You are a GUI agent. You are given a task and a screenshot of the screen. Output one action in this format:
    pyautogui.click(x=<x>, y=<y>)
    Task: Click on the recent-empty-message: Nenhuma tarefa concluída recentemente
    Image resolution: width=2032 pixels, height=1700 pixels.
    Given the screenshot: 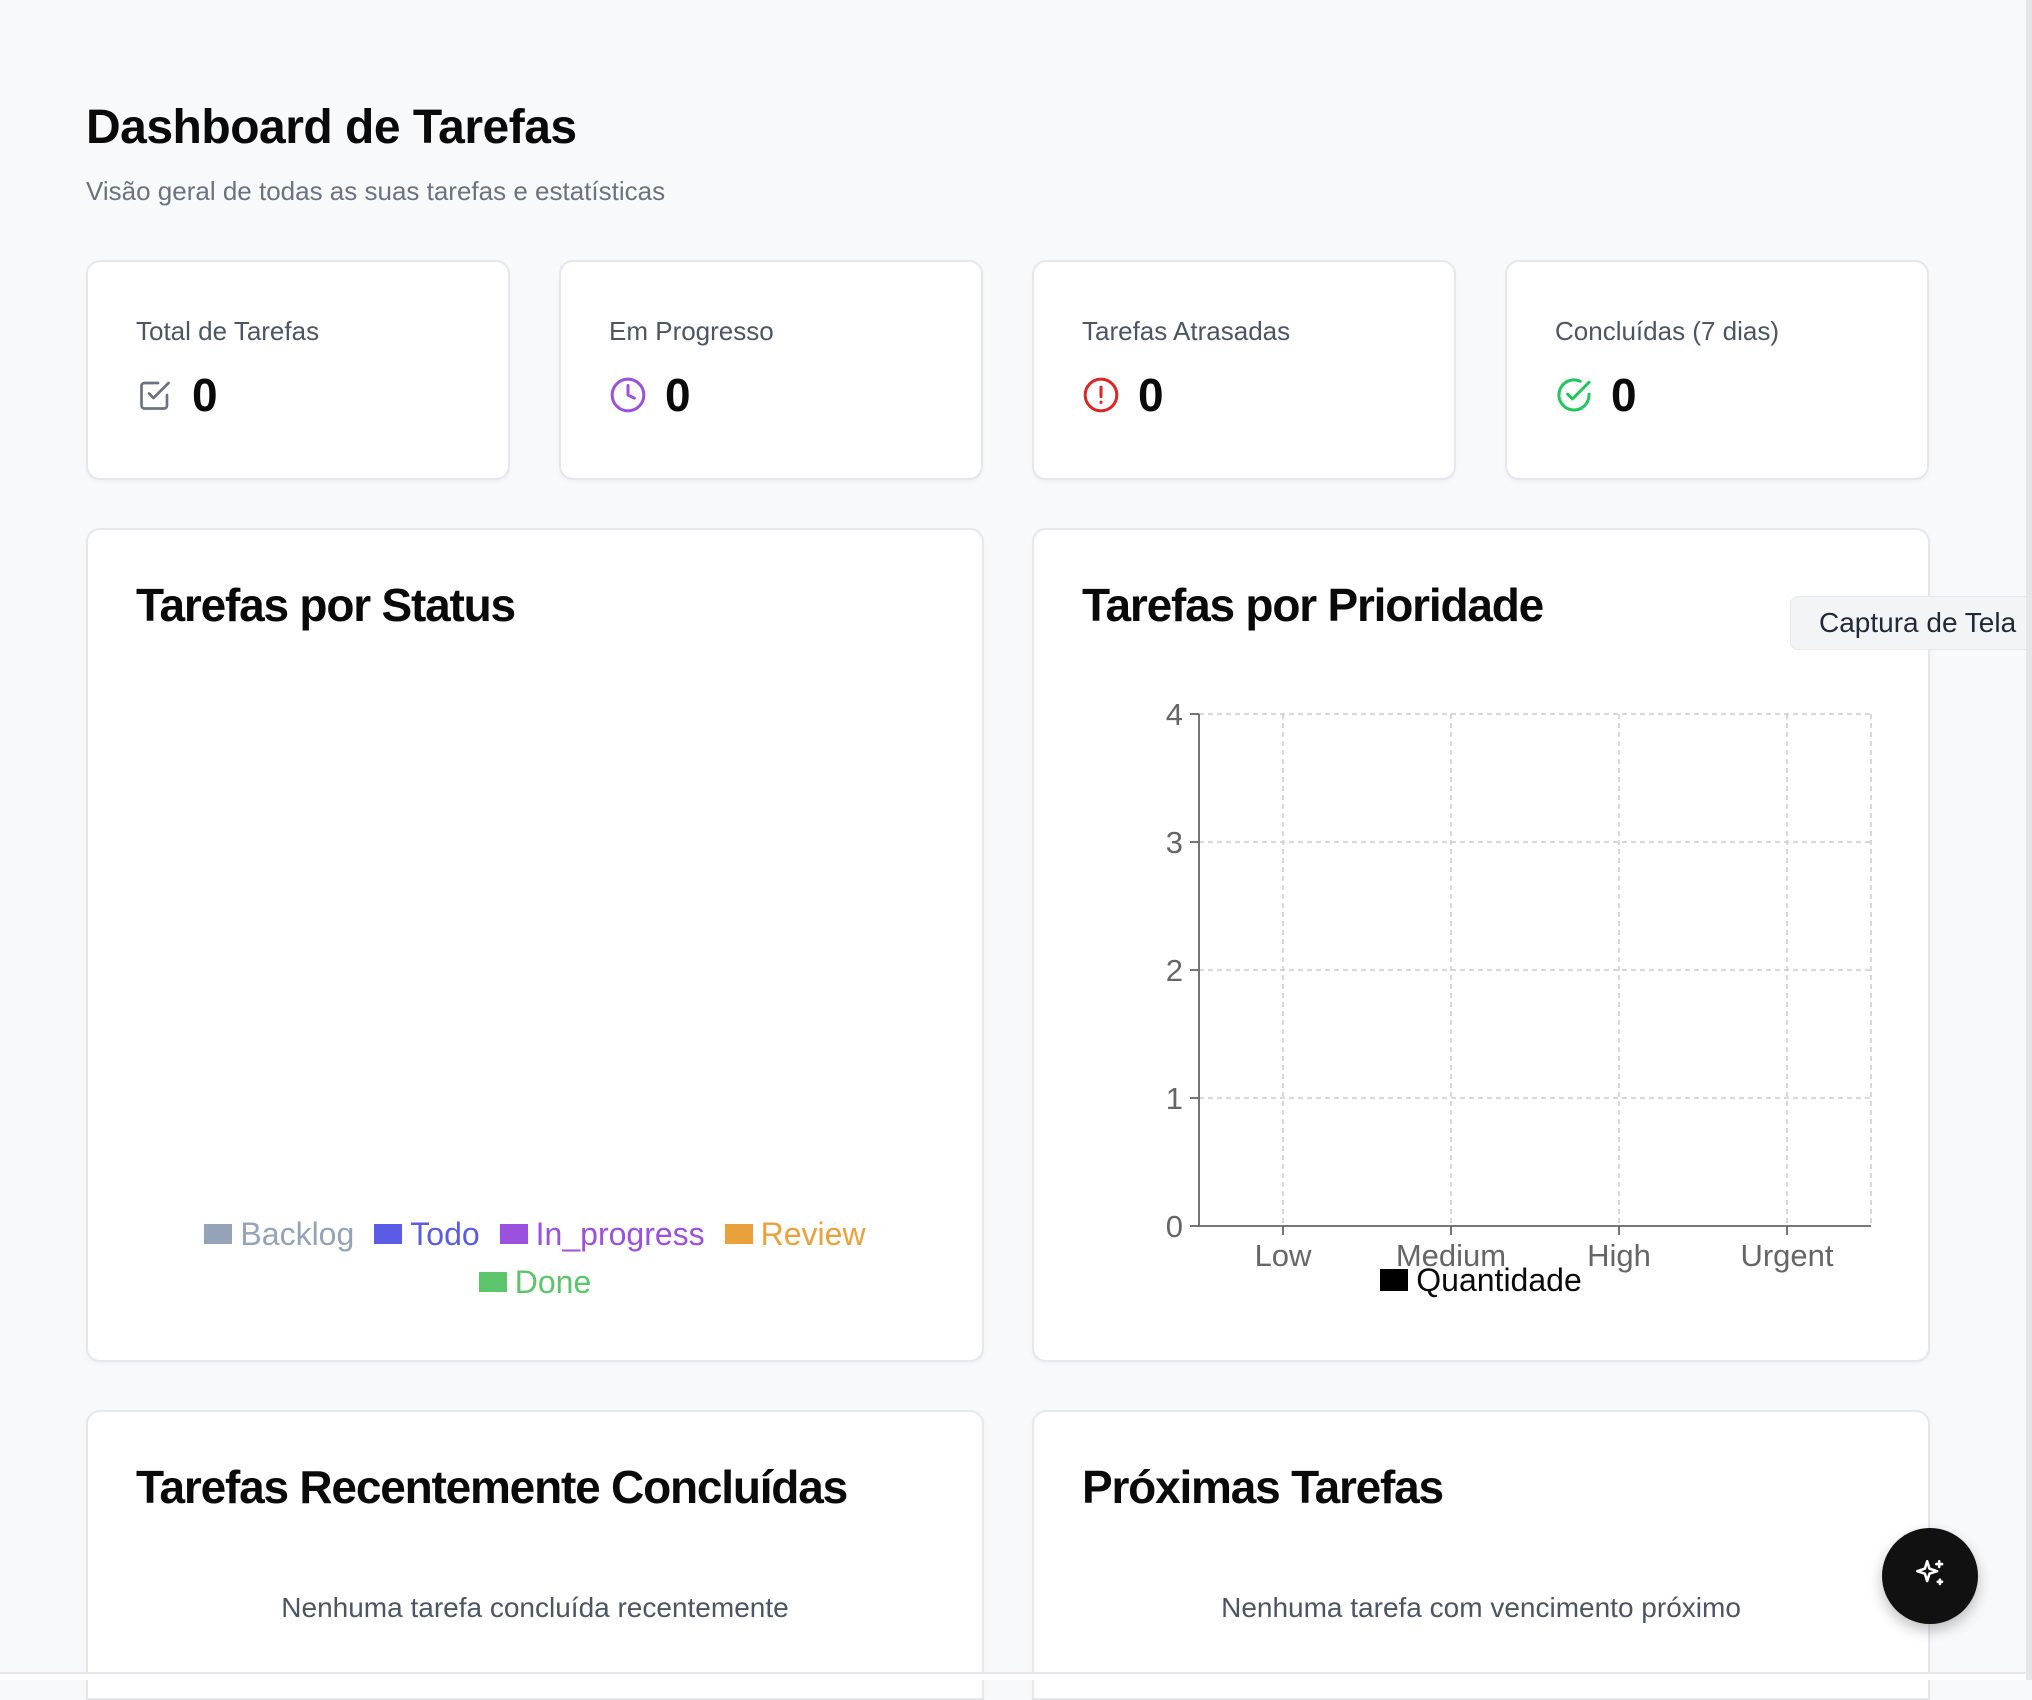 What is the action you would take?
    pyautogui.click(x=535, y=1607)
    